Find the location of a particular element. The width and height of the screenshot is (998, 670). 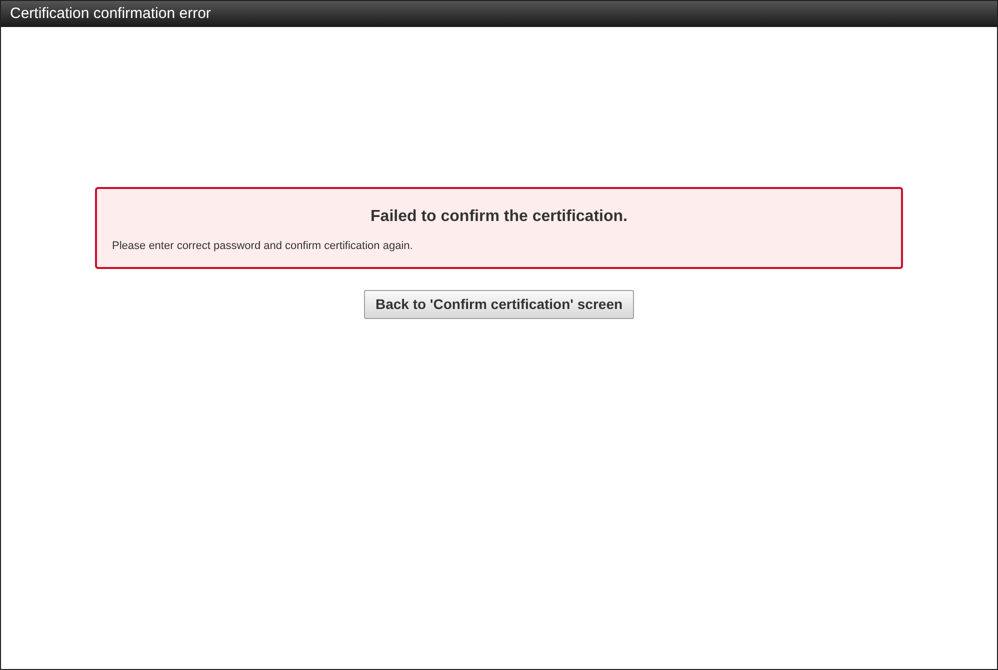

window-title: Certification confirmation error is located at coordinates (110, 14).